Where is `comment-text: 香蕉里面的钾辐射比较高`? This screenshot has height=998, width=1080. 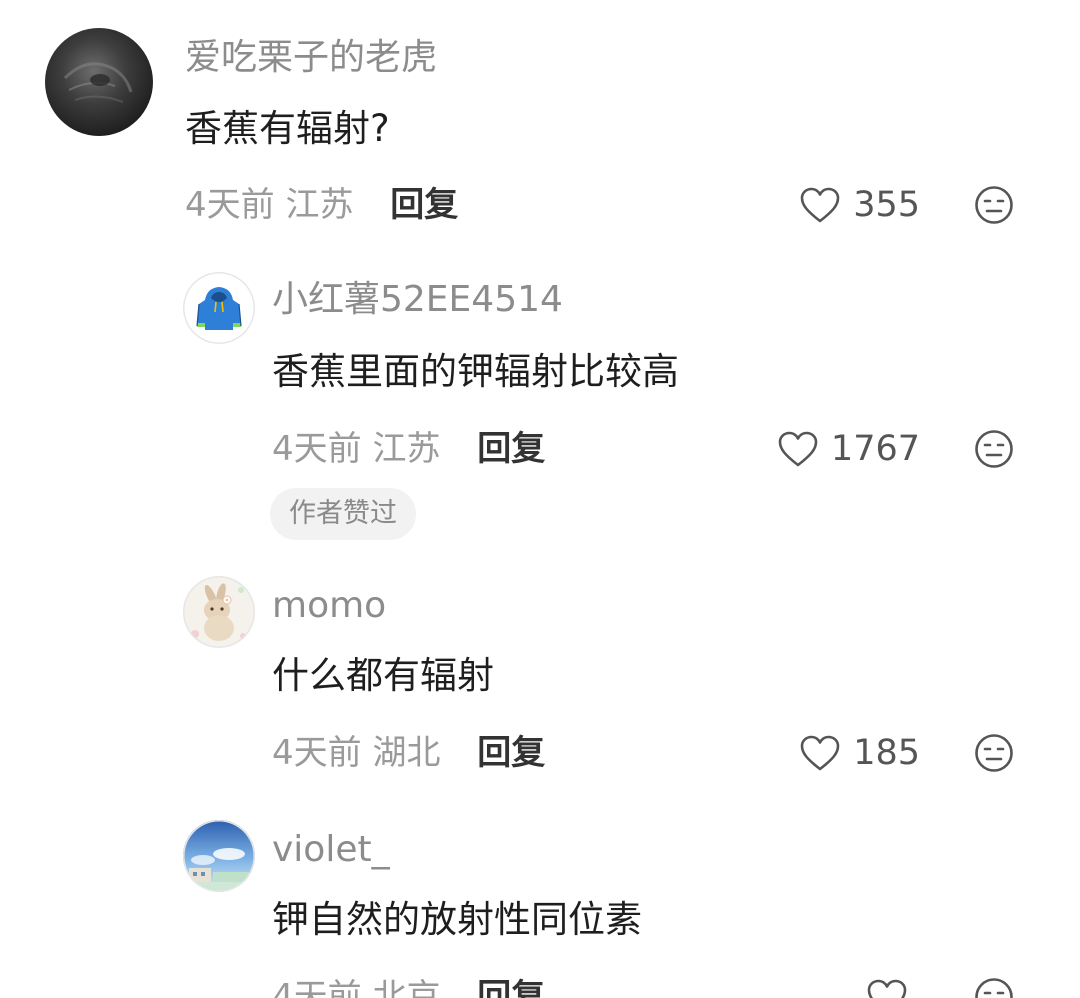 comment-text: 香蕉里面的钾辐射比较高 is located at coordinates (475, 372).